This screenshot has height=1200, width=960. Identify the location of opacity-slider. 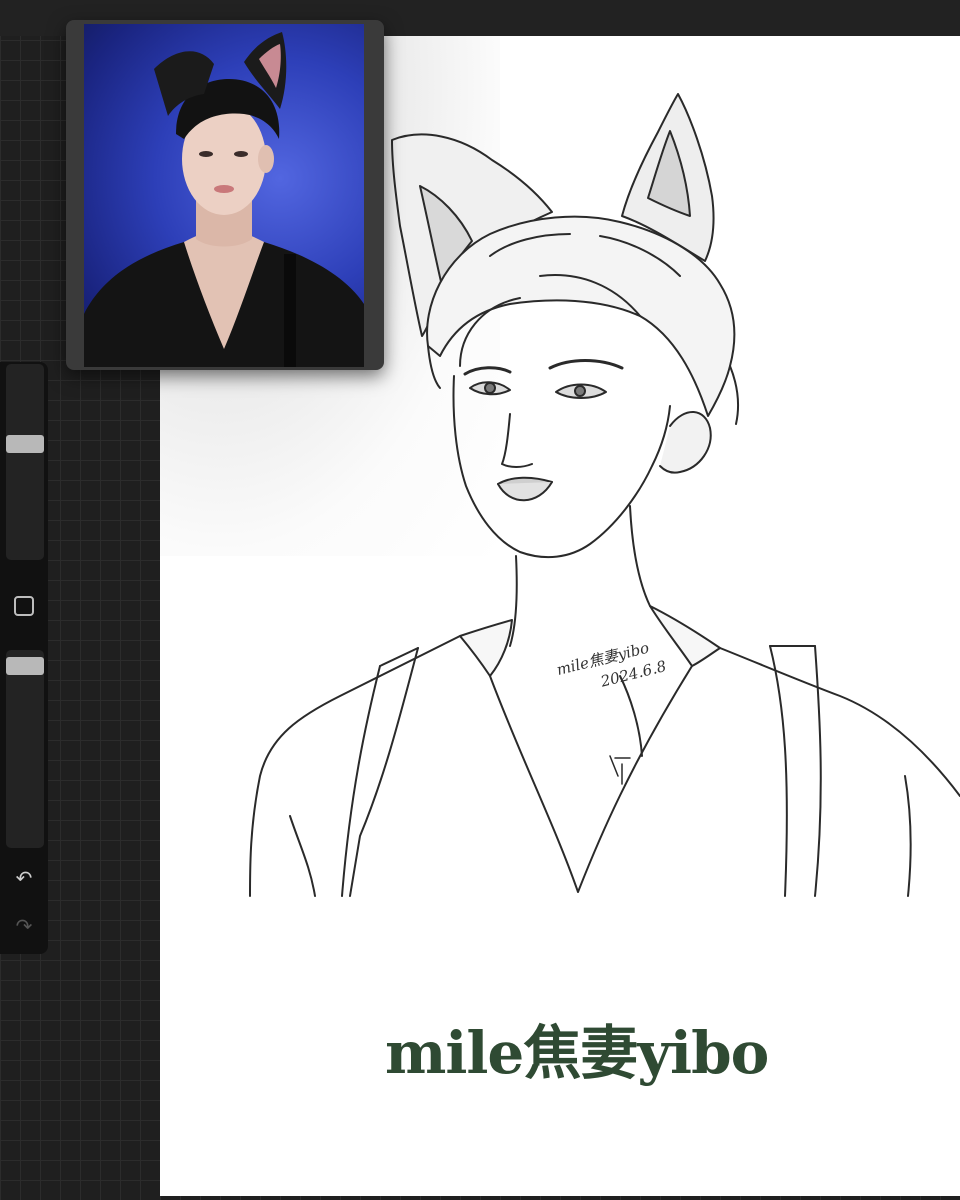
(25, 749).